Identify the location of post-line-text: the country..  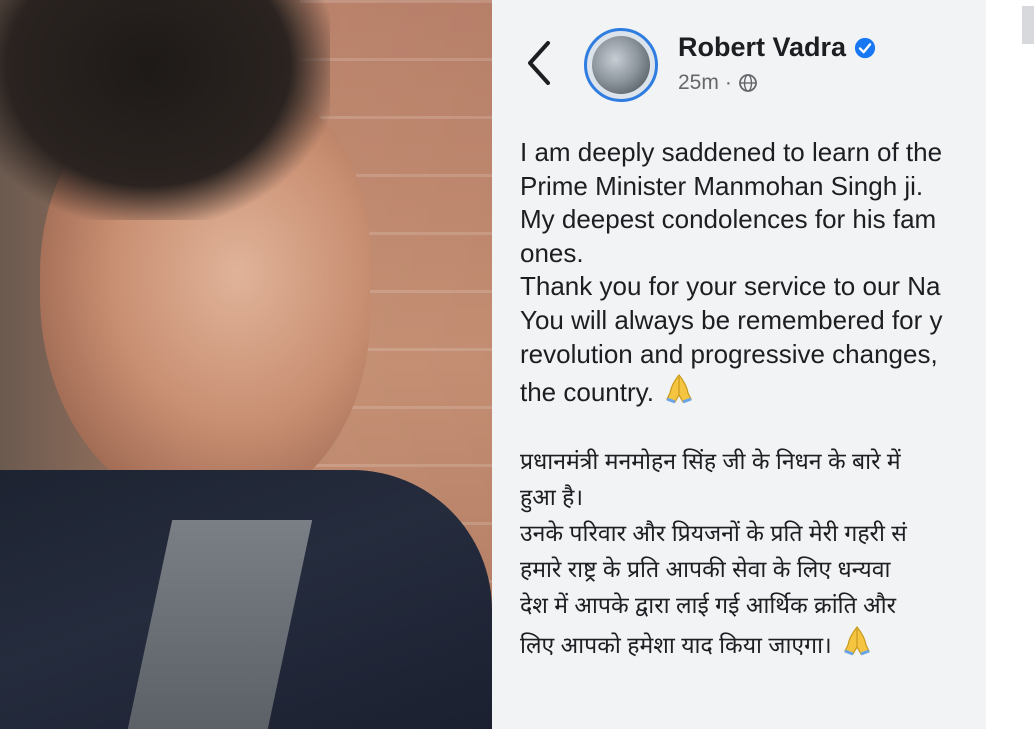
(587, 392).